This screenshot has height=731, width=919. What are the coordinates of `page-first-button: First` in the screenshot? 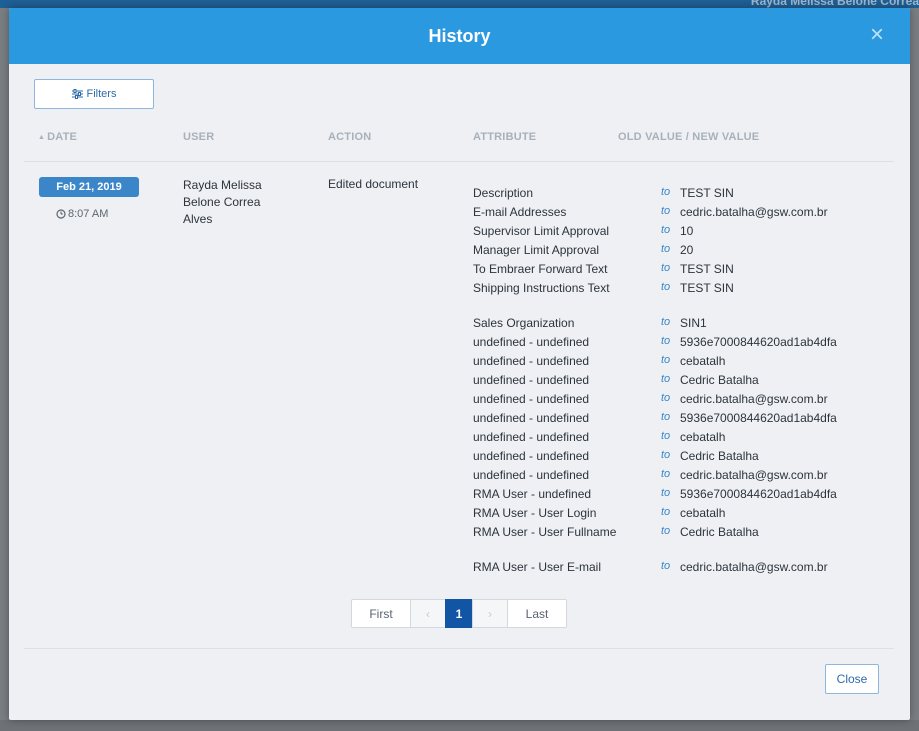 It's located at (381, 613).